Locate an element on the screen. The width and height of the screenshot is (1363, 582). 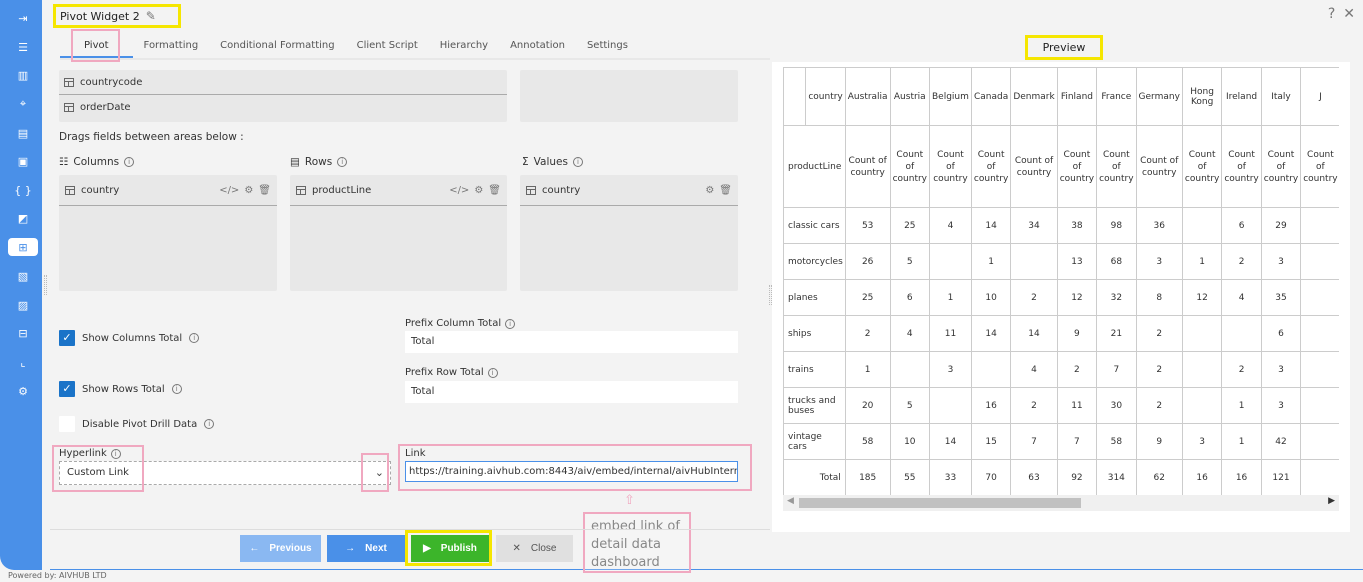
filters-area is located at coordinates (629, 96).